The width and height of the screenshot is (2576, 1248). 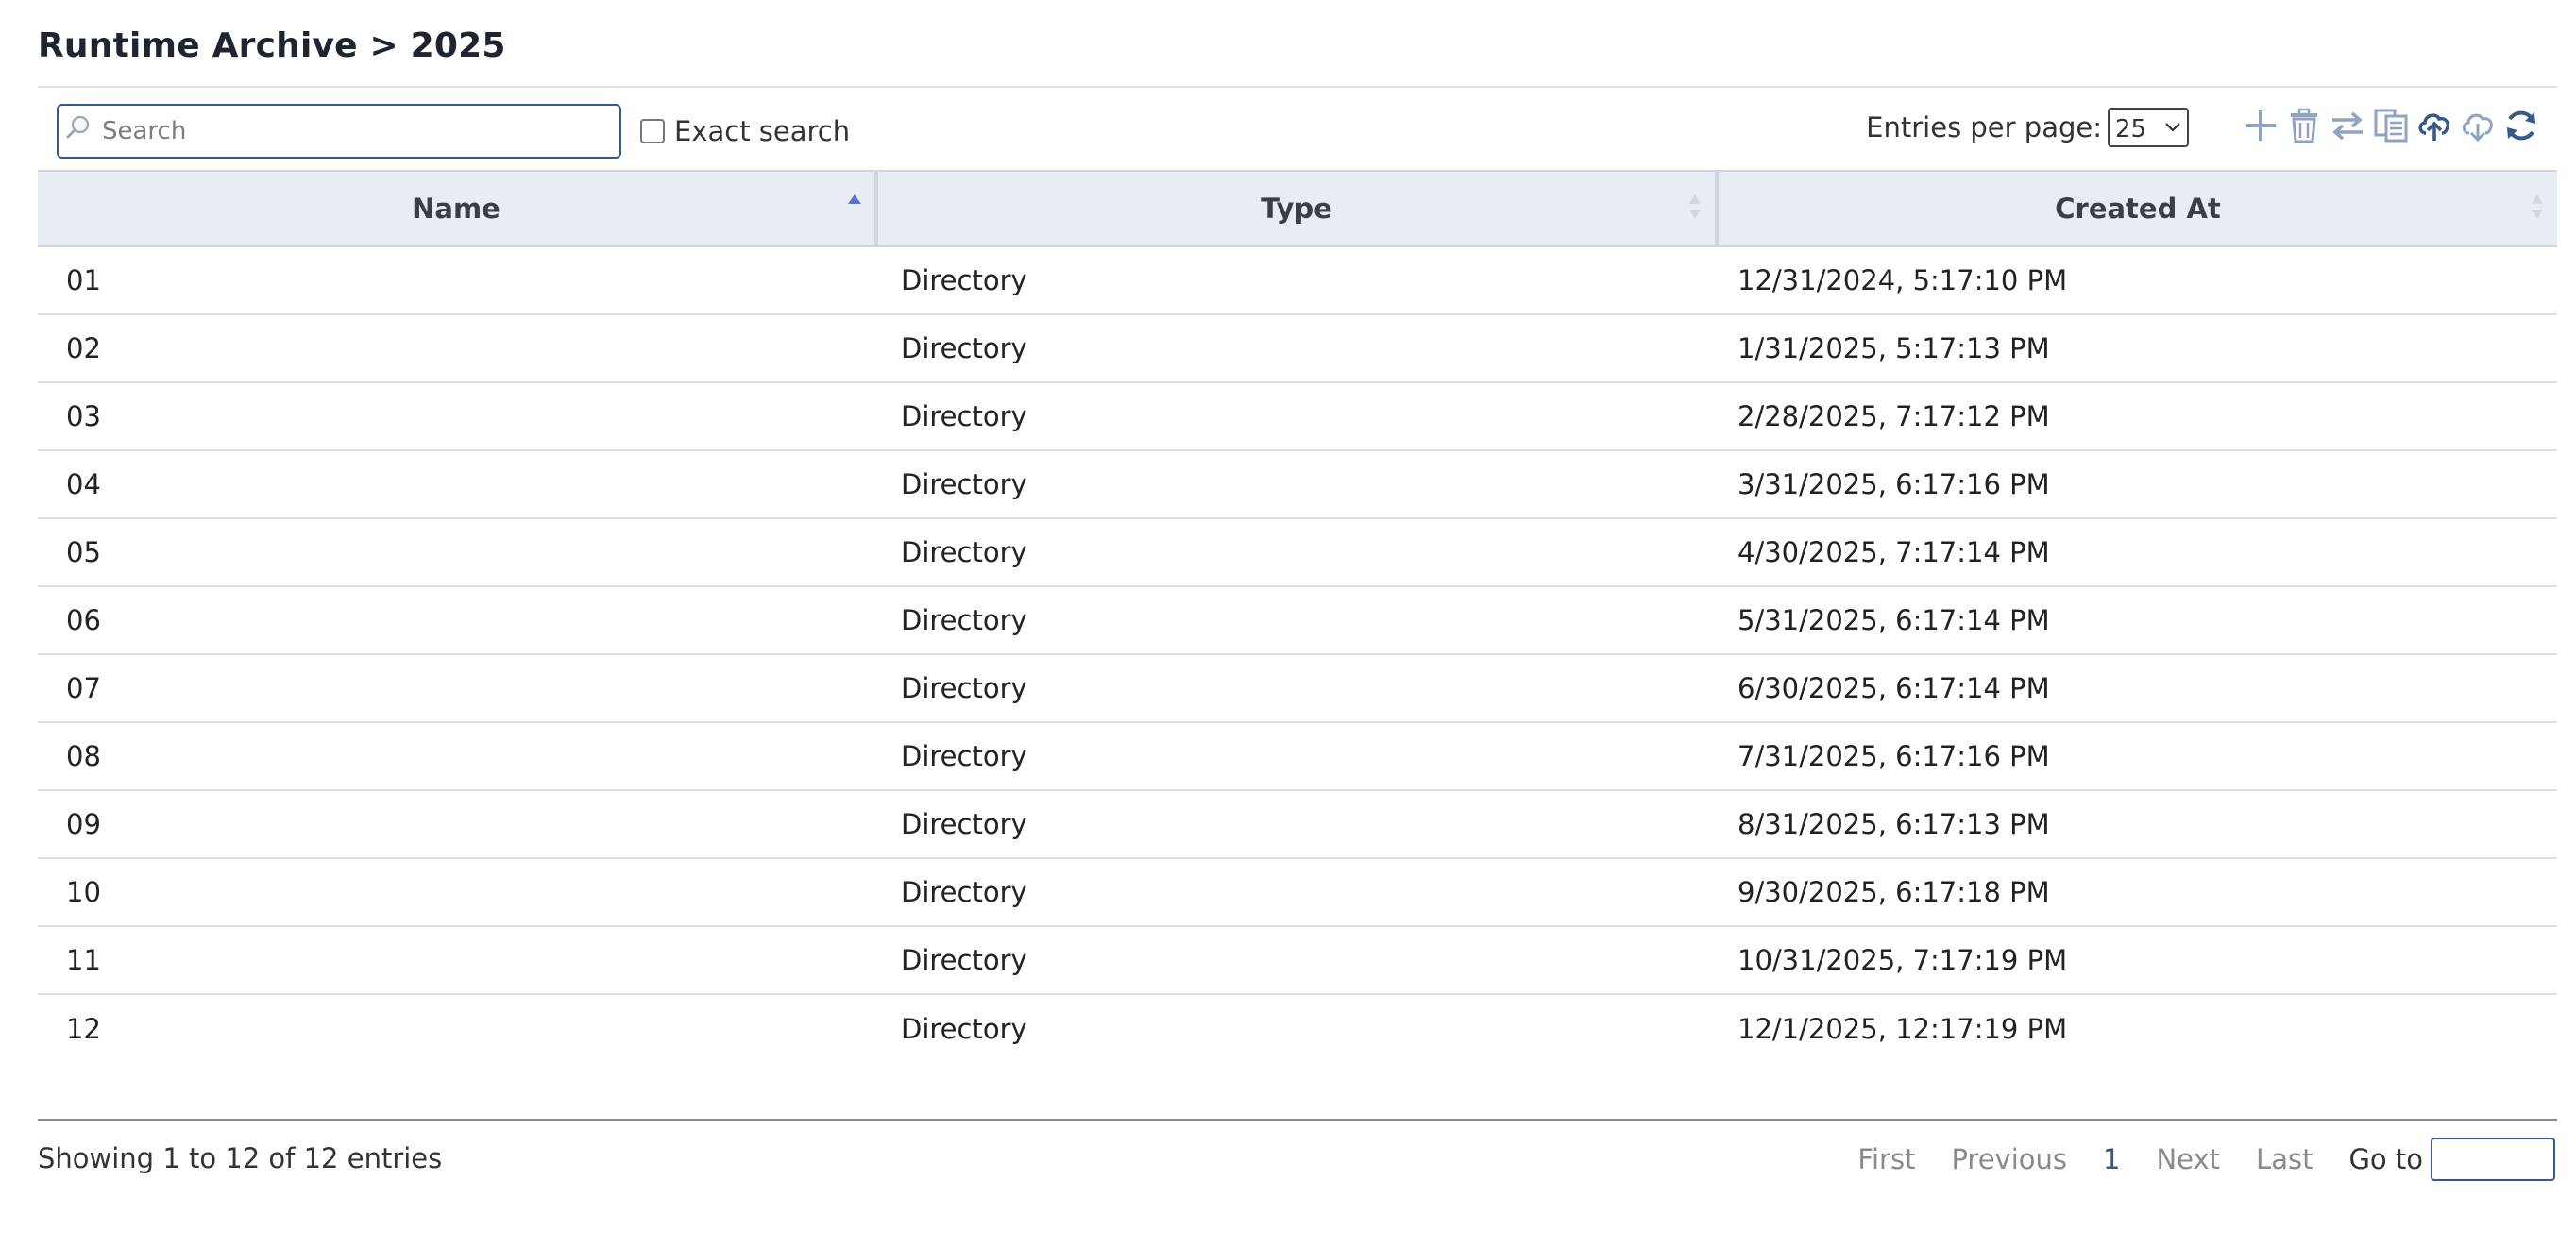 I want to click on table-row: 04 Directory 3/31/2025, 6:17:16 PM, so click(x=1297, y=485).